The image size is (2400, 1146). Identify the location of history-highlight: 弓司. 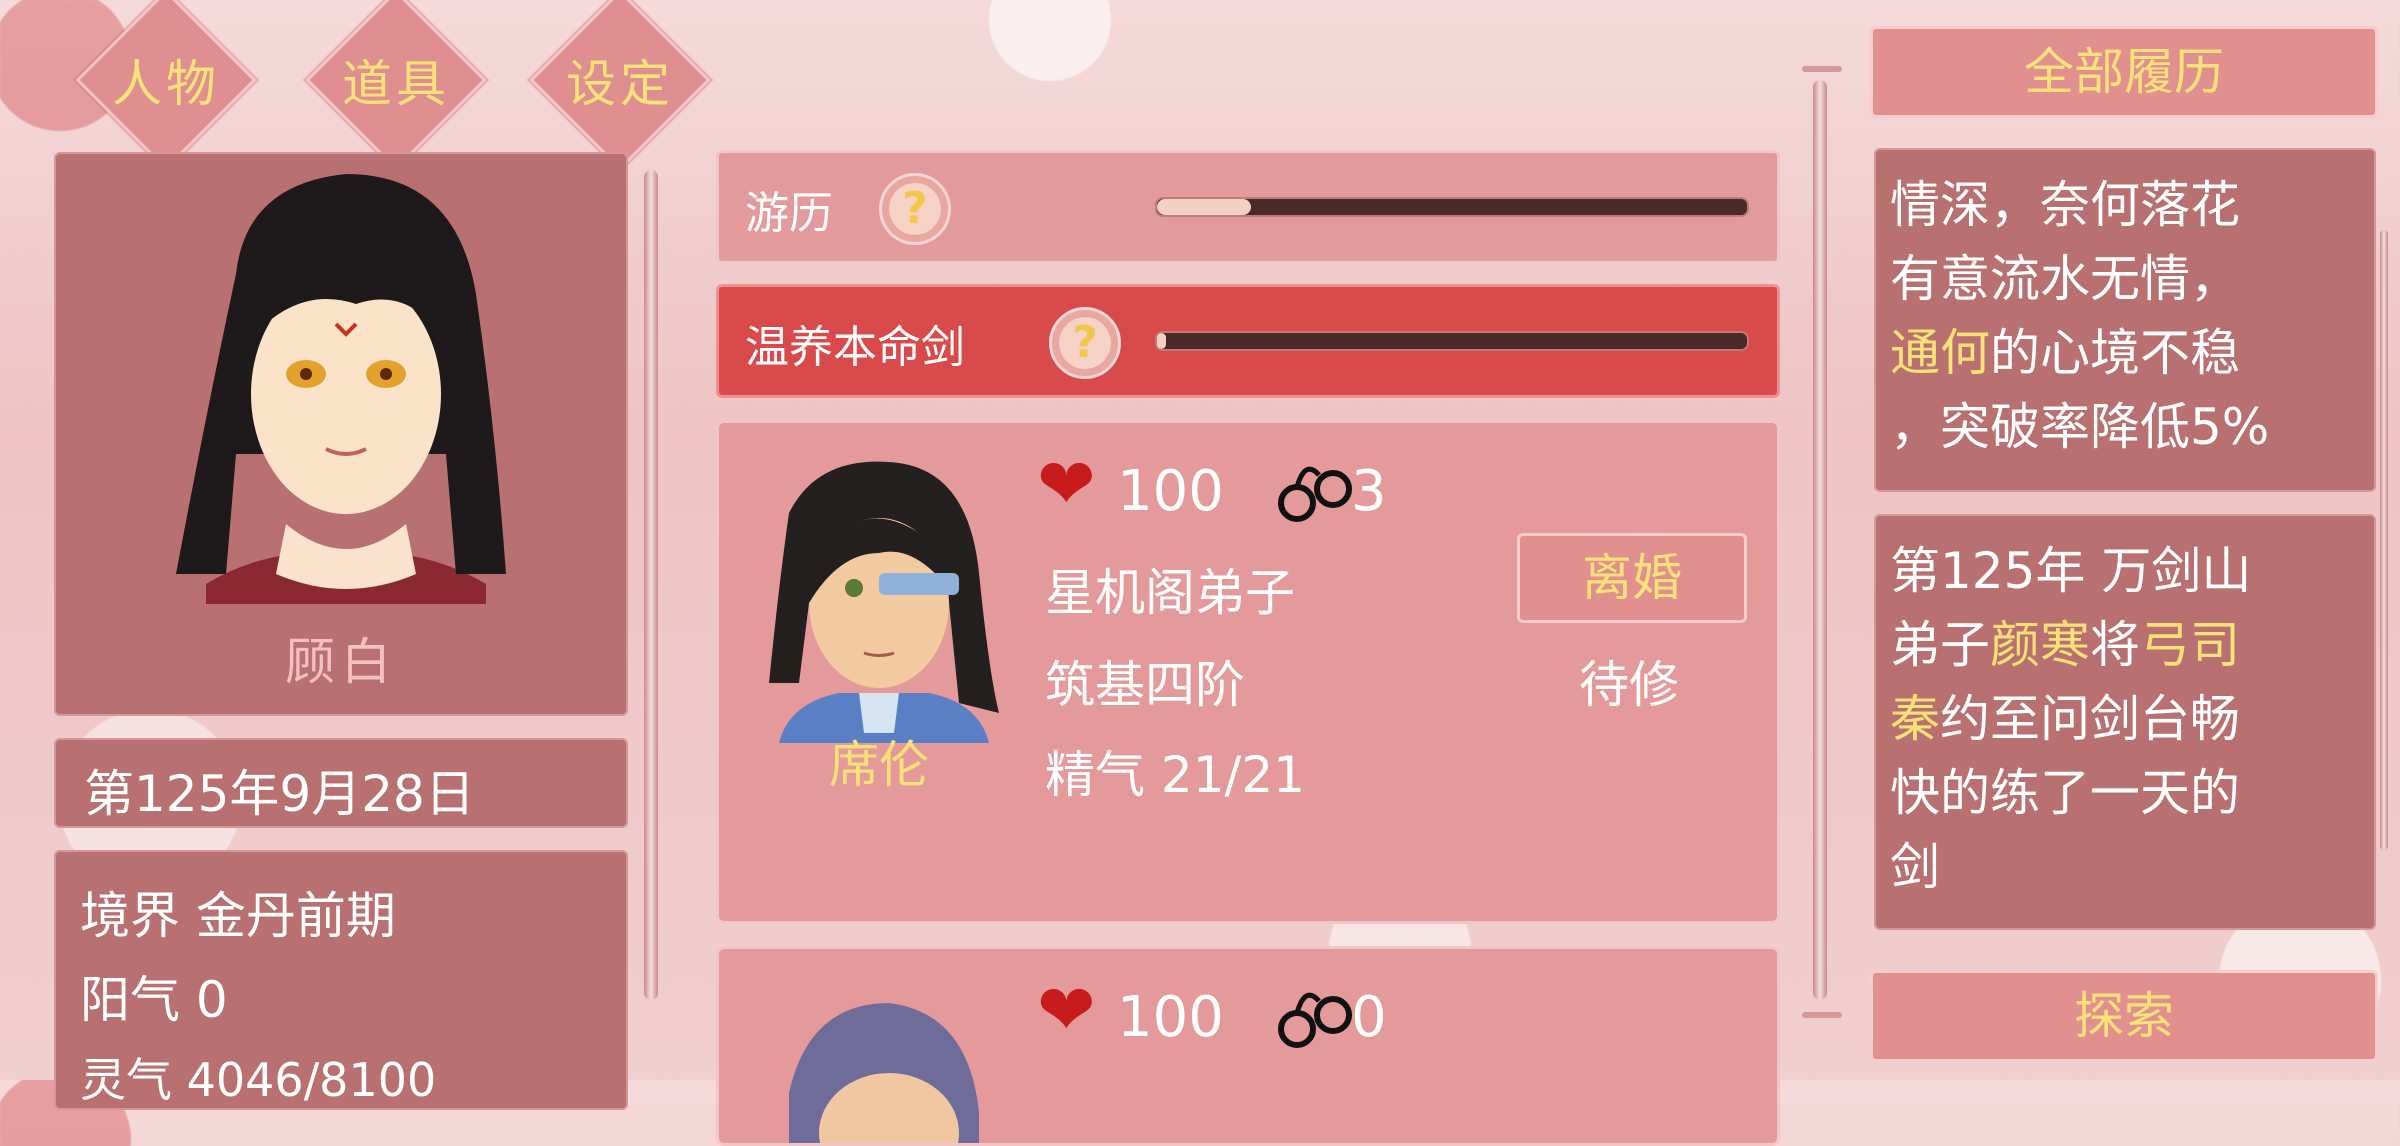
(2190, 645).